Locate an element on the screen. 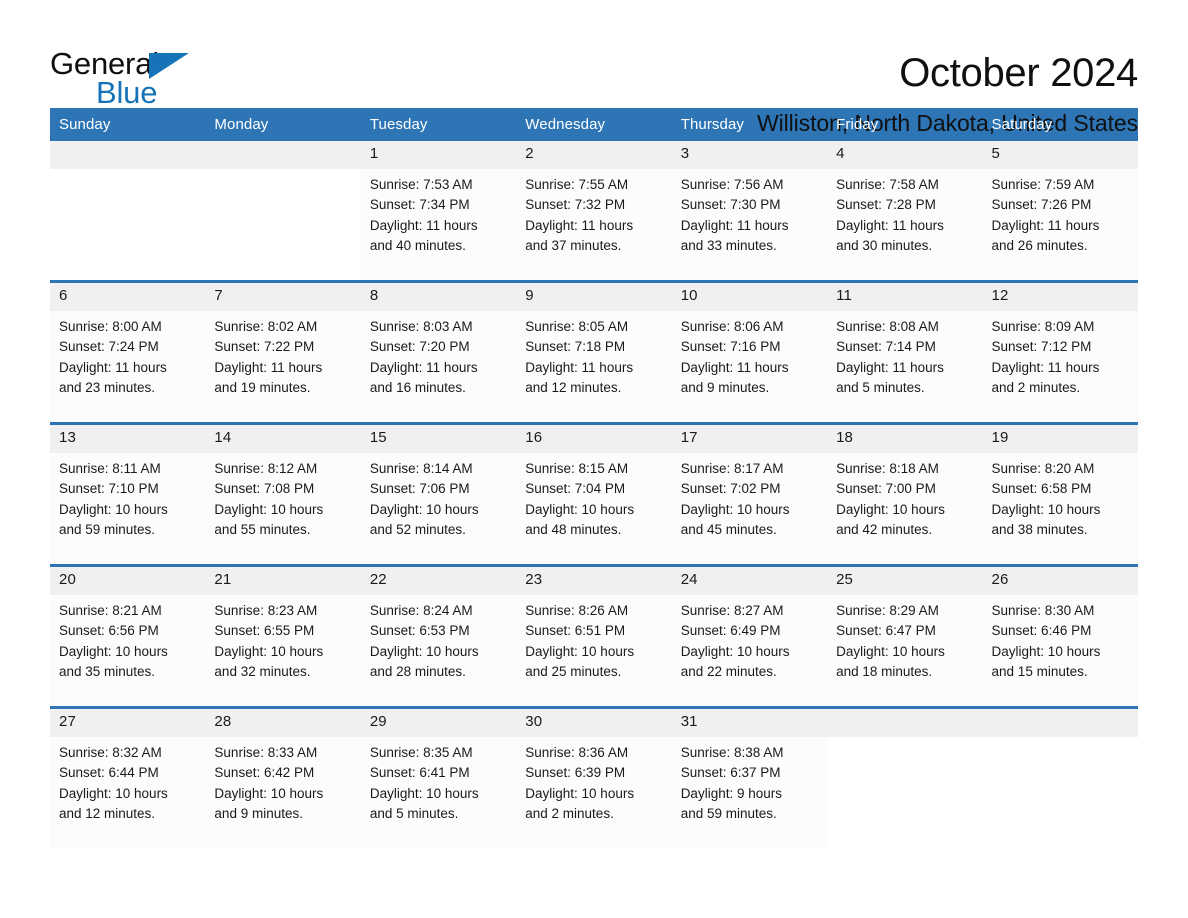  day-number-cell: 5 is located at coordinates (1060, 155).